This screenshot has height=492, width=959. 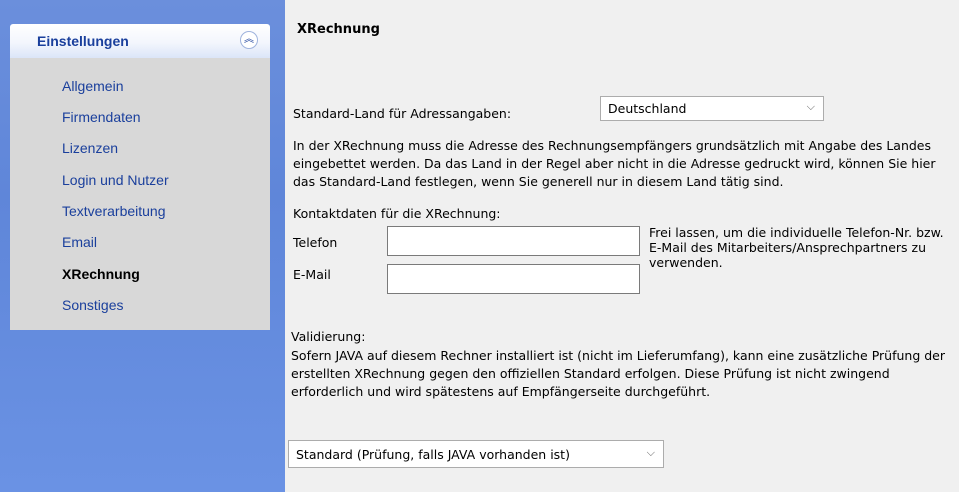 What do you see at coordinates (315, 242) in the screenshot?
I see `phone-label: Telefon` at bounding box center [315, 242].